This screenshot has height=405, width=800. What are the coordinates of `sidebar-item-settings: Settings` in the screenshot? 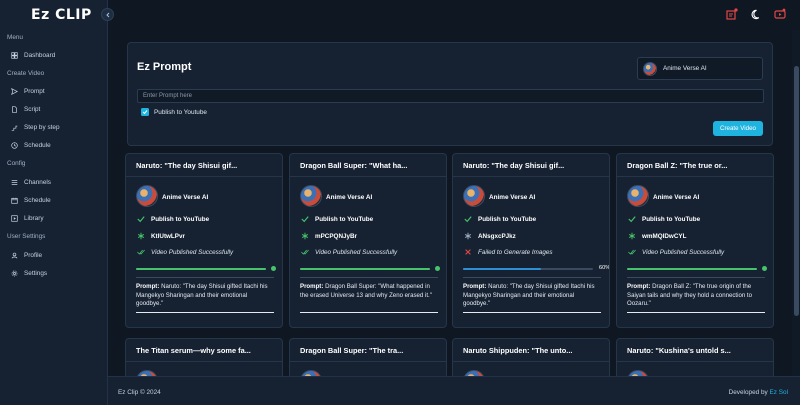 It's located at (29, 273).